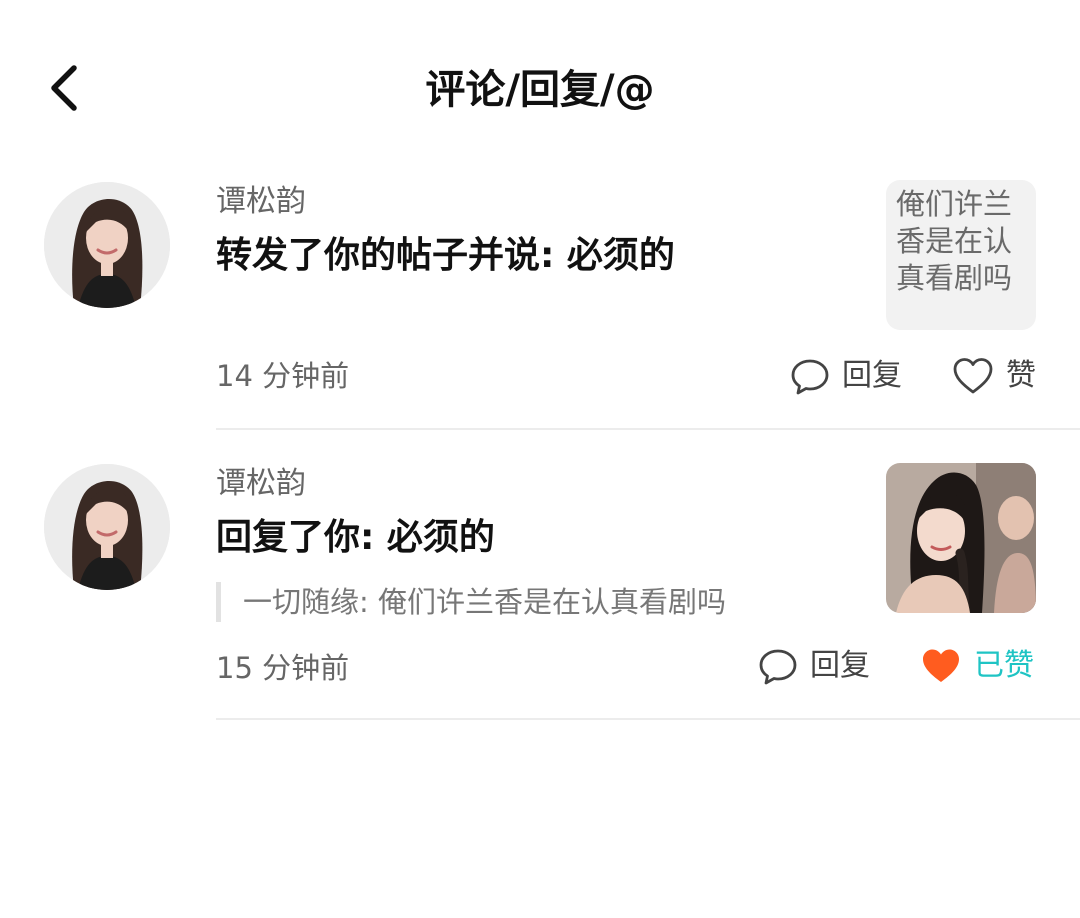 The height and width of the screenshot is (918, 1080). What do you see at coordinates (283, 668) in the screenshot?
I see `timestamp: 15 分钟前` at bounding box center [283, 668].